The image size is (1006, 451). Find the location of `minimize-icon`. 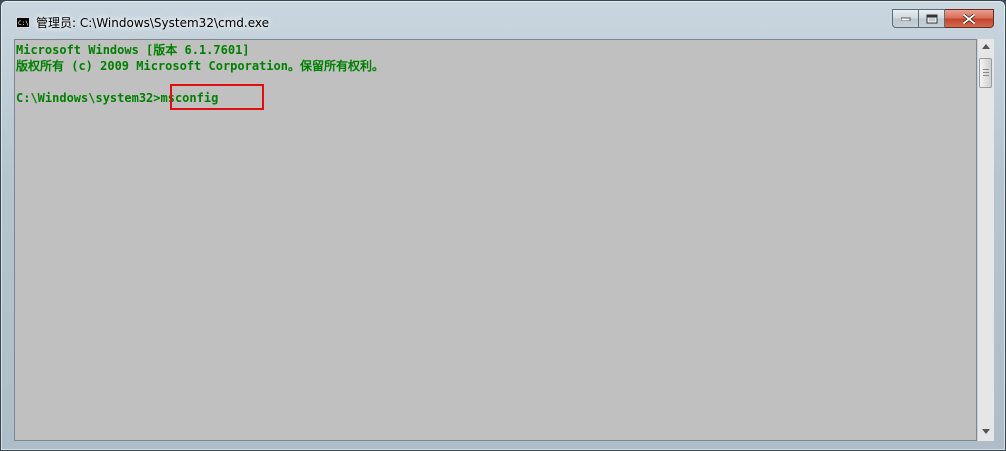

minimize-icon is located at coordinates (905, 19).